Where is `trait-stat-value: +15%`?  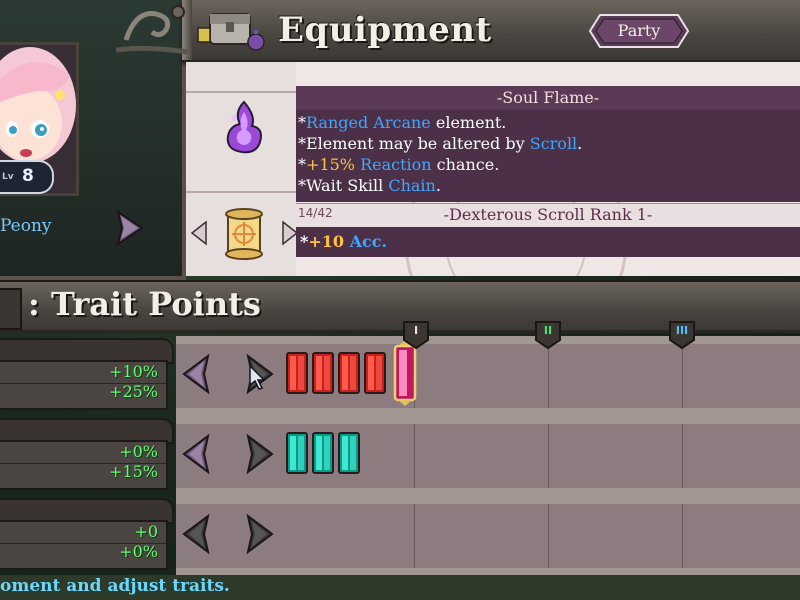
trait-stat-value: +15% is located at coordinates (133, 471).